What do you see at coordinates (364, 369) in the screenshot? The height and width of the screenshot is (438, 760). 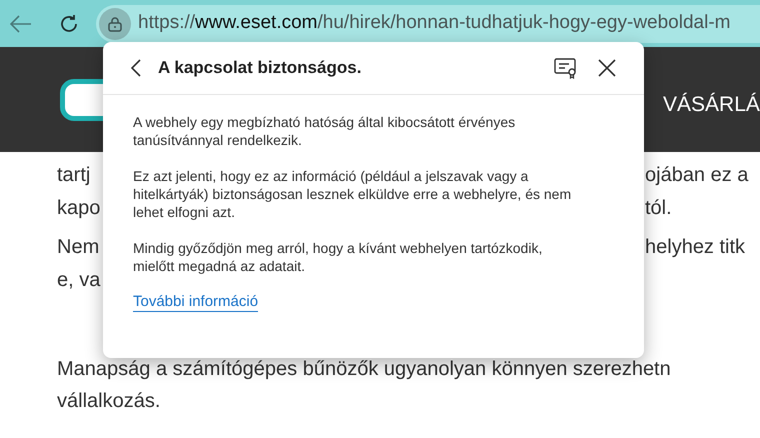 I see `article-text: Manapság a számítógépes bűnözők ugyanolyan könnyen szerezhetn` at bounding box center [364, 369].